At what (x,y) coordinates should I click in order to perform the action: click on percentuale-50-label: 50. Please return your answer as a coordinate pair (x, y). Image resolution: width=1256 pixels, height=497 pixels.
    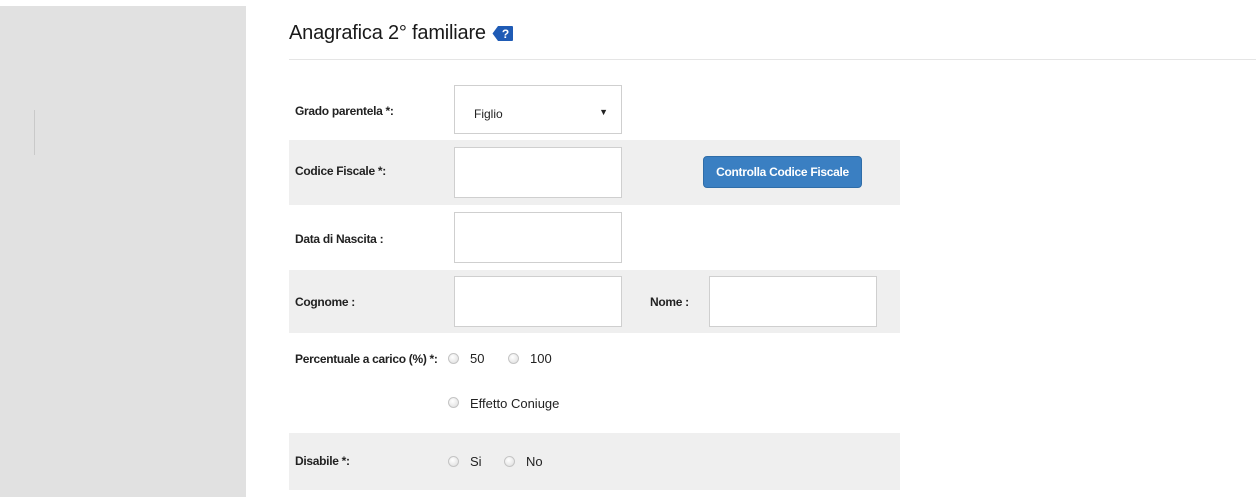
    Looking at the image, I should click on (477, 358).